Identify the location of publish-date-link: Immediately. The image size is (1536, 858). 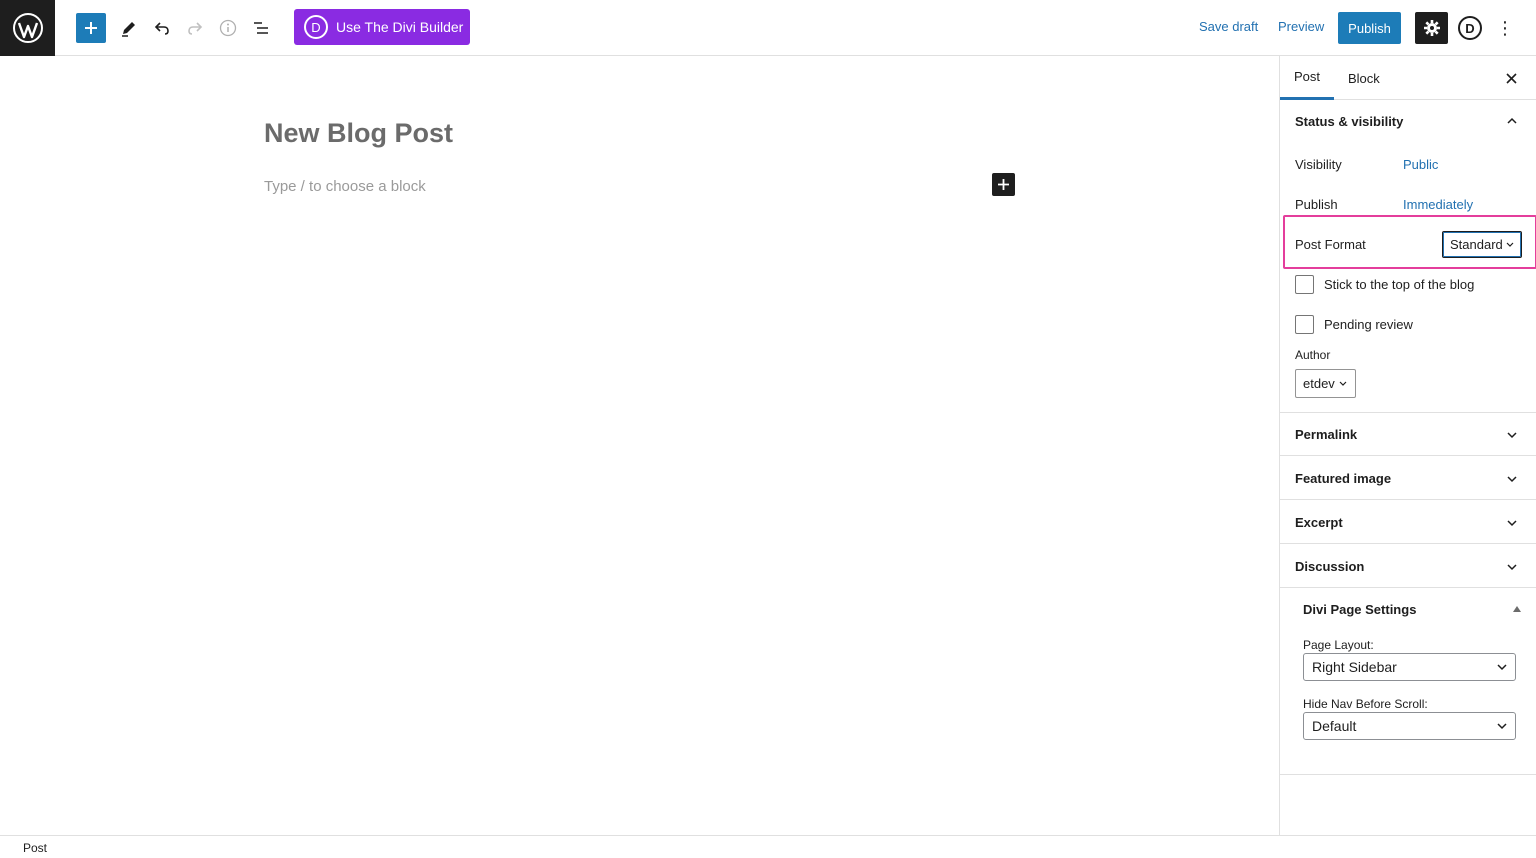
(1438, 204).